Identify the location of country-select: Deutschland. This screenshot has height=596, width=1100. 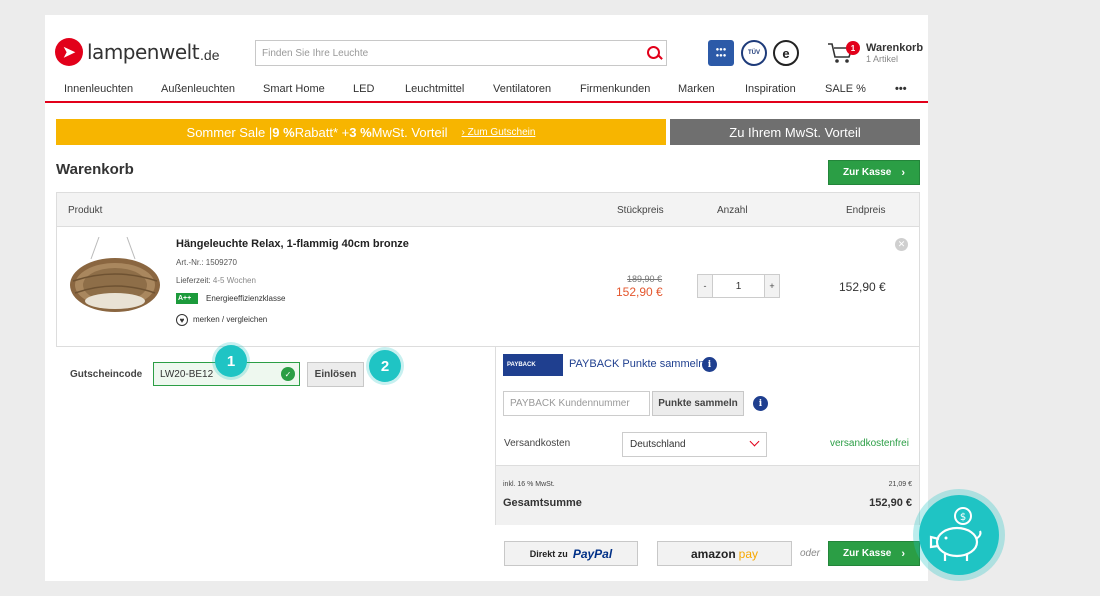
(694, 444).